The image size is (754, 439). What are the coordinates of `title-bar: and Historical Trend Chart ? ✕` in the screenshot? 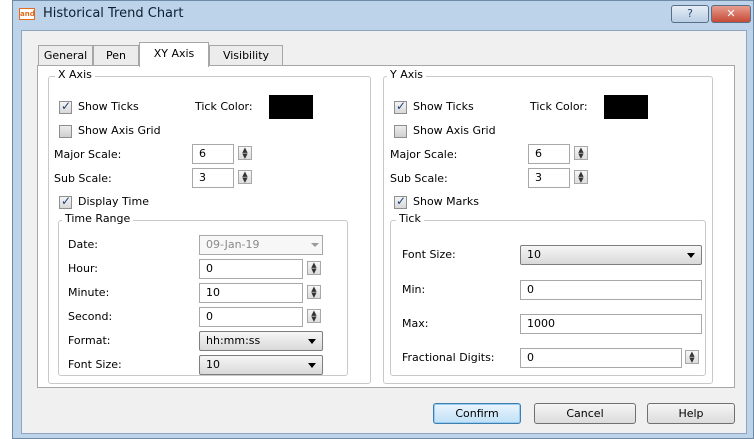 It's located at (383, 15).